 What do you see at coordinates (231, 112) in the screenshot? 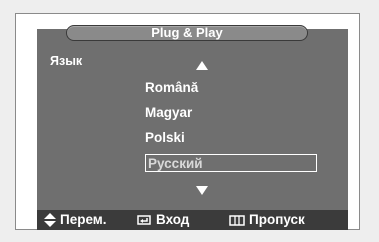
I see `language-option-magyar: Magyar` at bounding box center [231, 112].